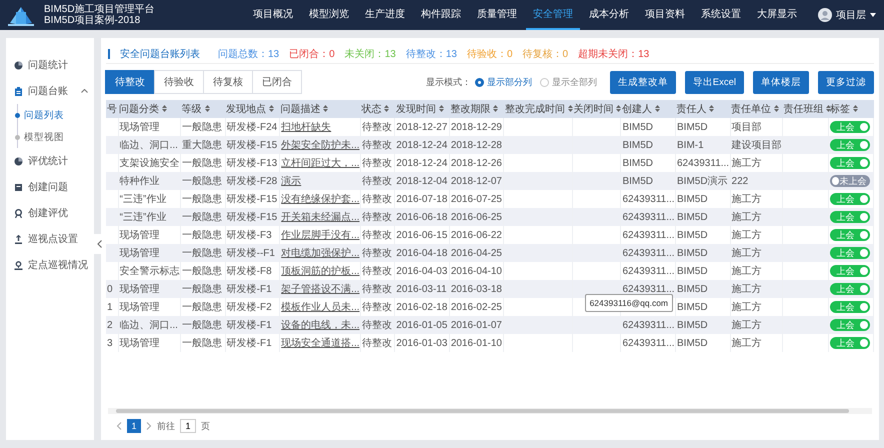 Image resolution: width=884 pixels, height=448 pixels. What do you see at coordinates (53, 239) in the screenshot?
I see `sidebar-item: 巡视点设置` at bounding box center [53, 239].